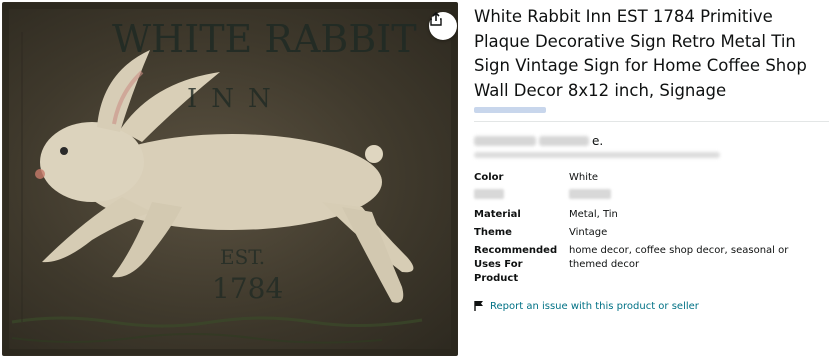 This screenshot has width=831, height=360. Describe the element at coordinates (242, 257) in the screenshot. I see `sign-line-3: EST.` at that location.